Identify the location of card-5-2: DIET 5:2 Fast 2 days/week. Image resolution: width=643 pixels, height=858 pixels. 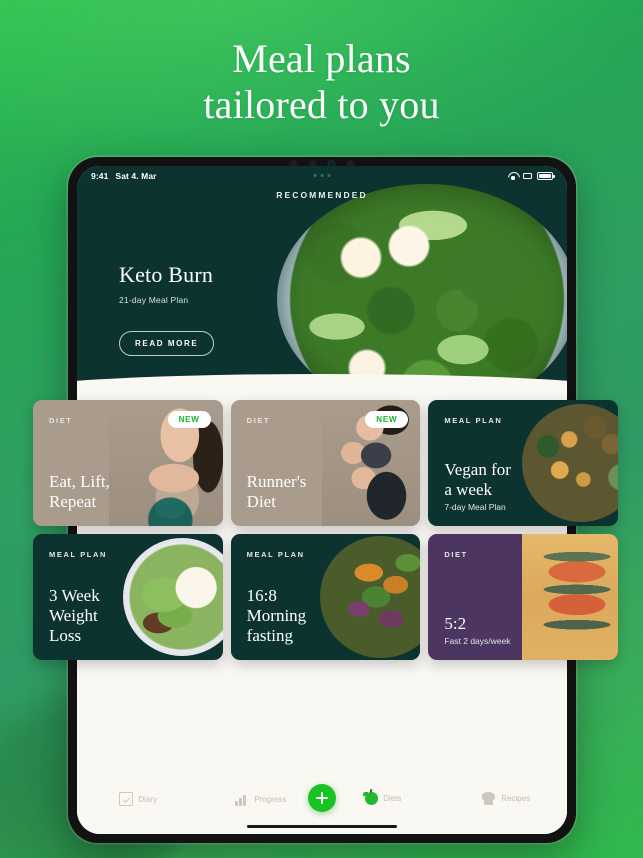
(523, 597).